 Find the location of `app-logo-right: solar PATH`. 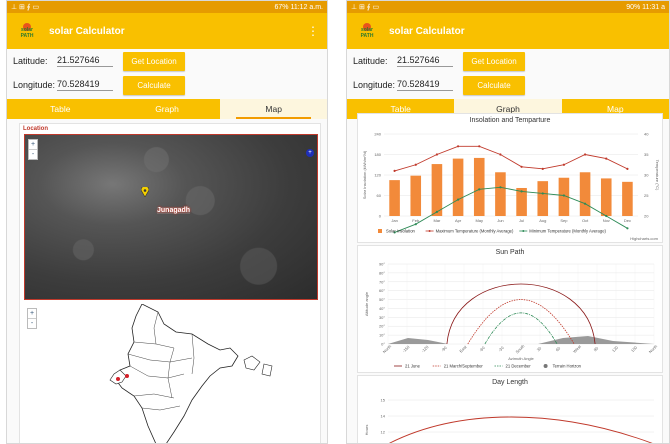

app-logo-right: solar PATH is located at coordinates (367, 31).